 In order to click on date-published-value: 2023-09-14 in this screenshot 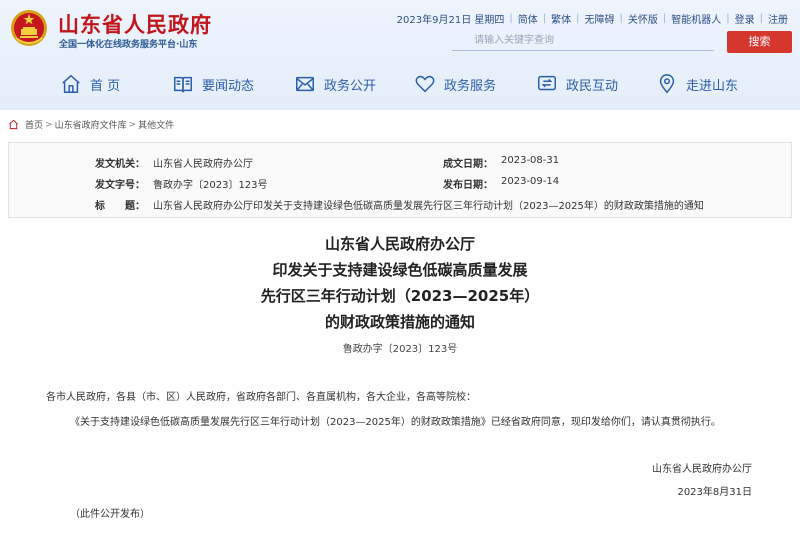, I will do `click(530, 181)`.